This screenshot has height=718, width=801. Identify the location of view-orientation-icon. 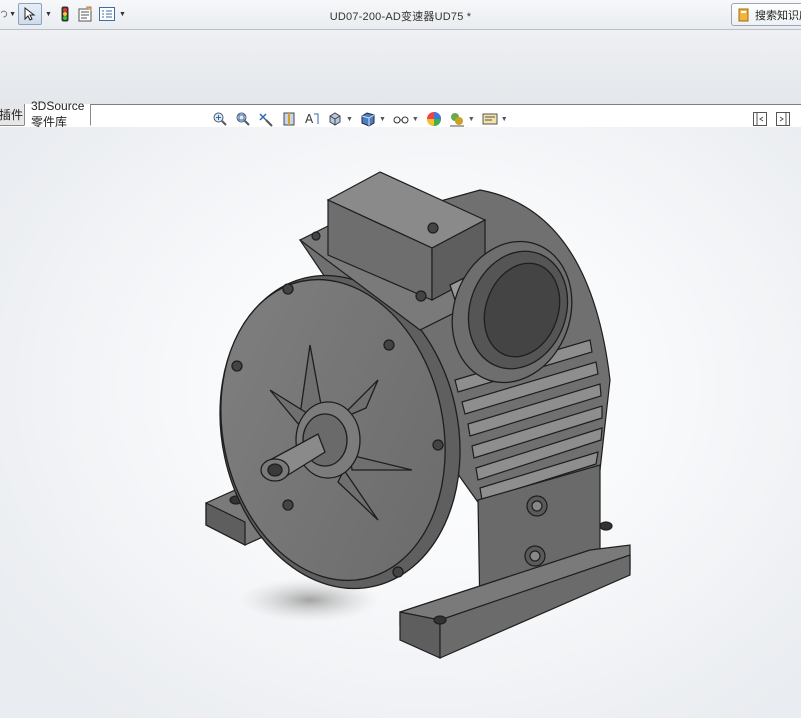
(335, 119).